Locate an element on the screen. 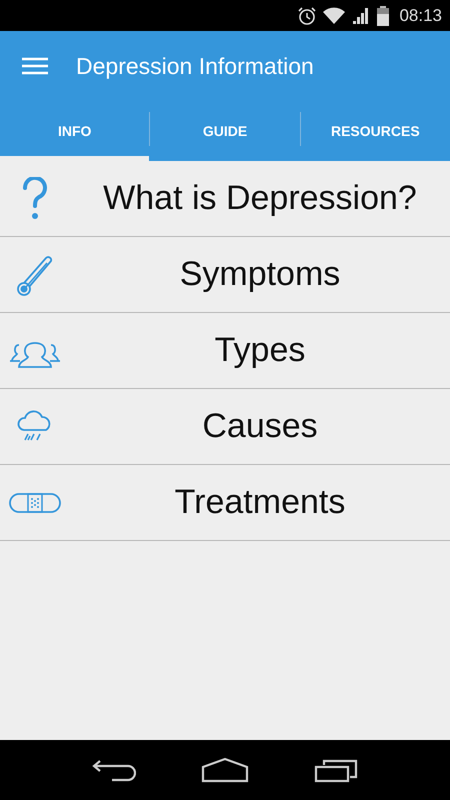 This screenshot has height=800, width=450. clock-time: 08:13 is located at coordinates (420, 16).